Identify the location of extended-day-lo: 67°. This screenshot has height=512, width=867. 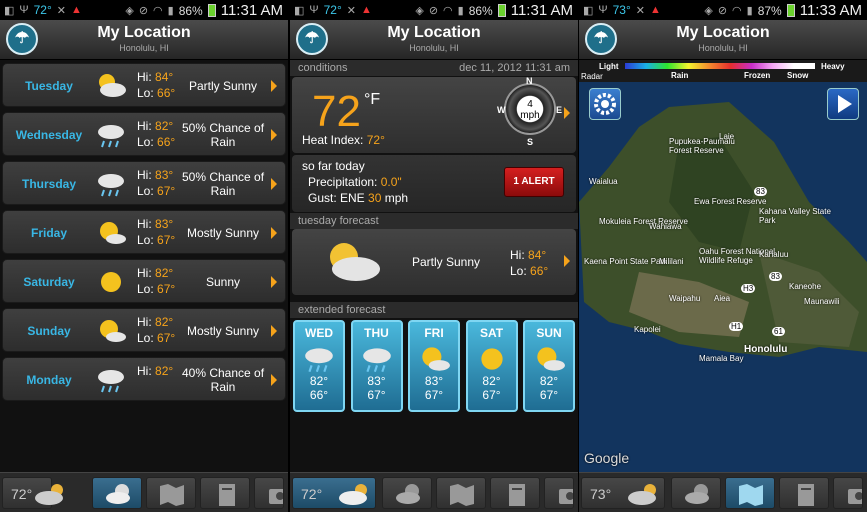
(491, 395).